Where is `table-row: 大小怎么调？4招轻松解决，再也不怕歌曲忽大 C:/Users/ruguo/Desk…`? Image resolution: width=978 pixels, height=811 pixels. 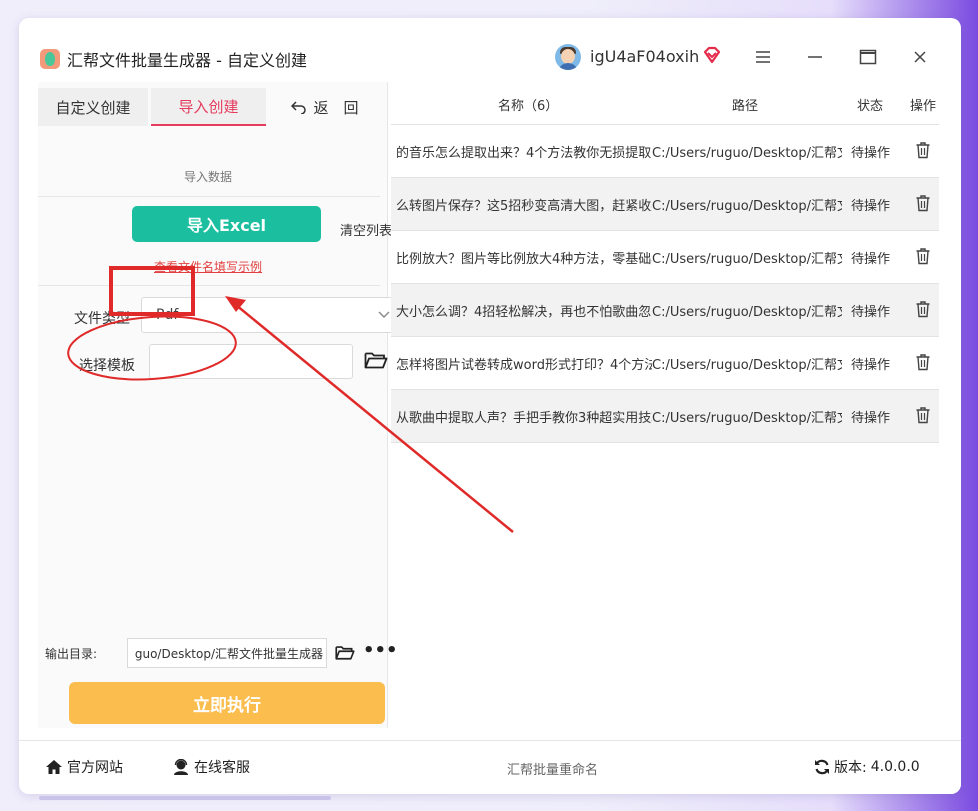 table-row: 大小怎么调？4招轻松解决，再也不怕歌曲忽大 C:/Users/ruguo/Desk… is located at coordinates (665, 309).